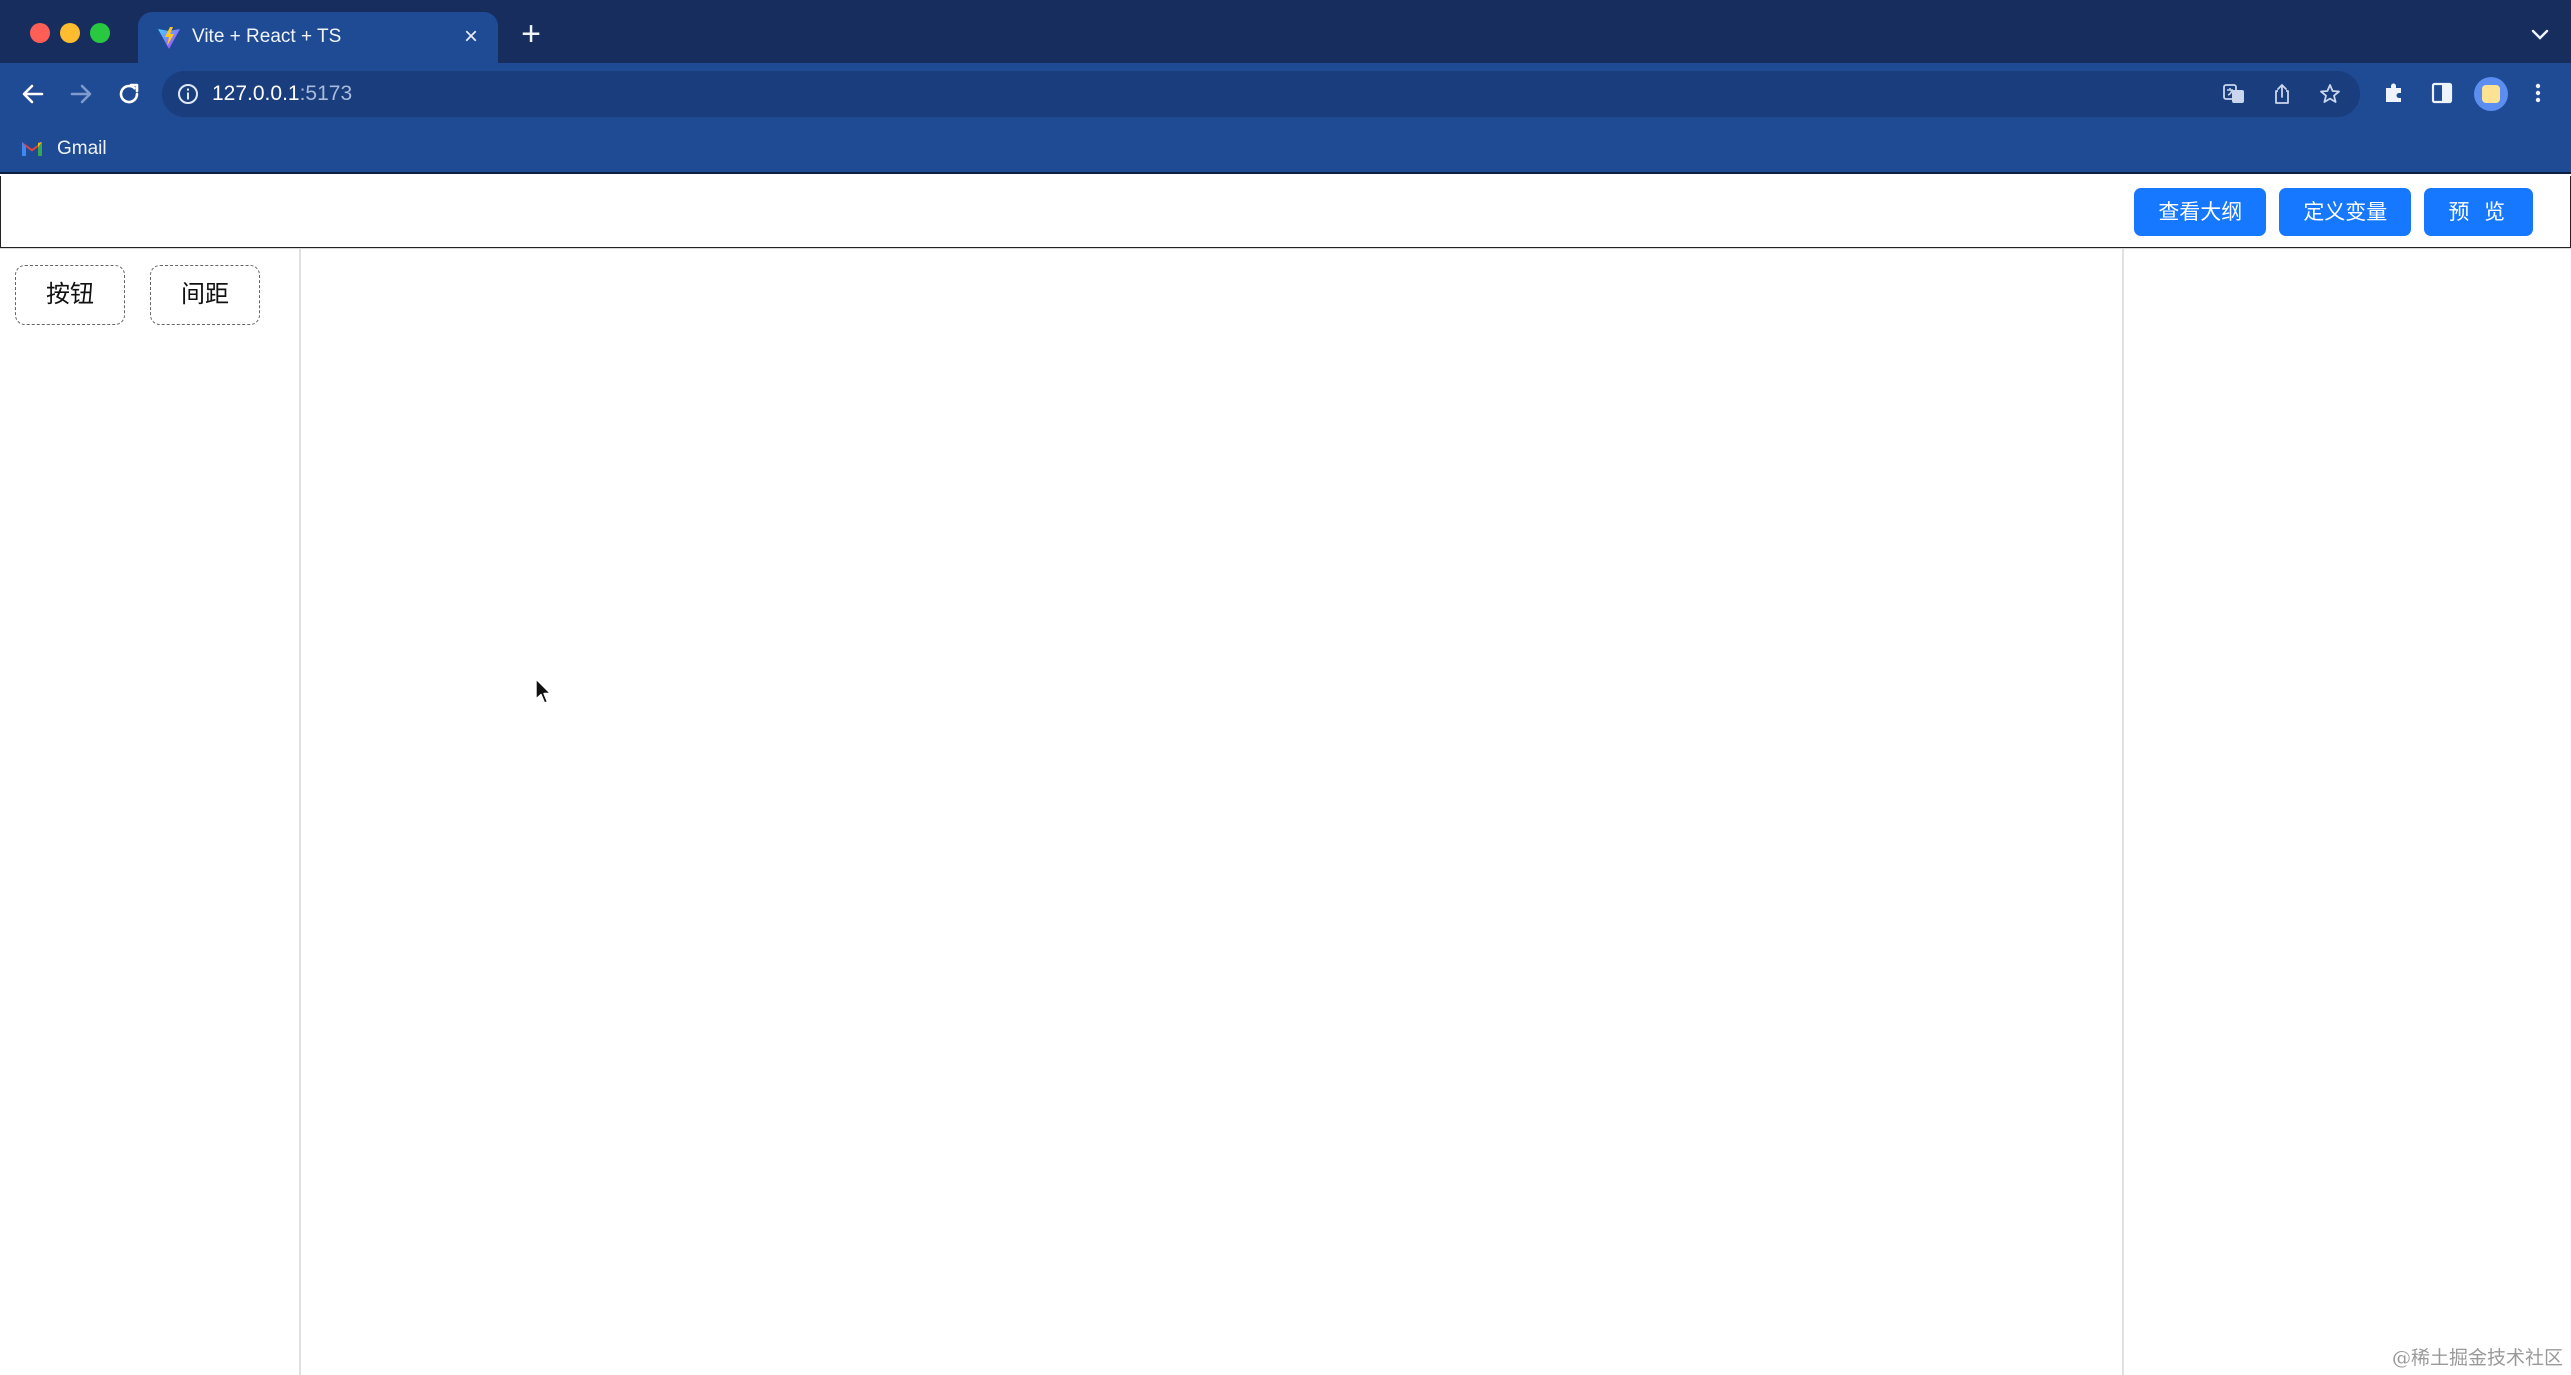 This screenshot has height=1375, width=2571. I want to click on material-item-button: 按钮, so click(70, 295).